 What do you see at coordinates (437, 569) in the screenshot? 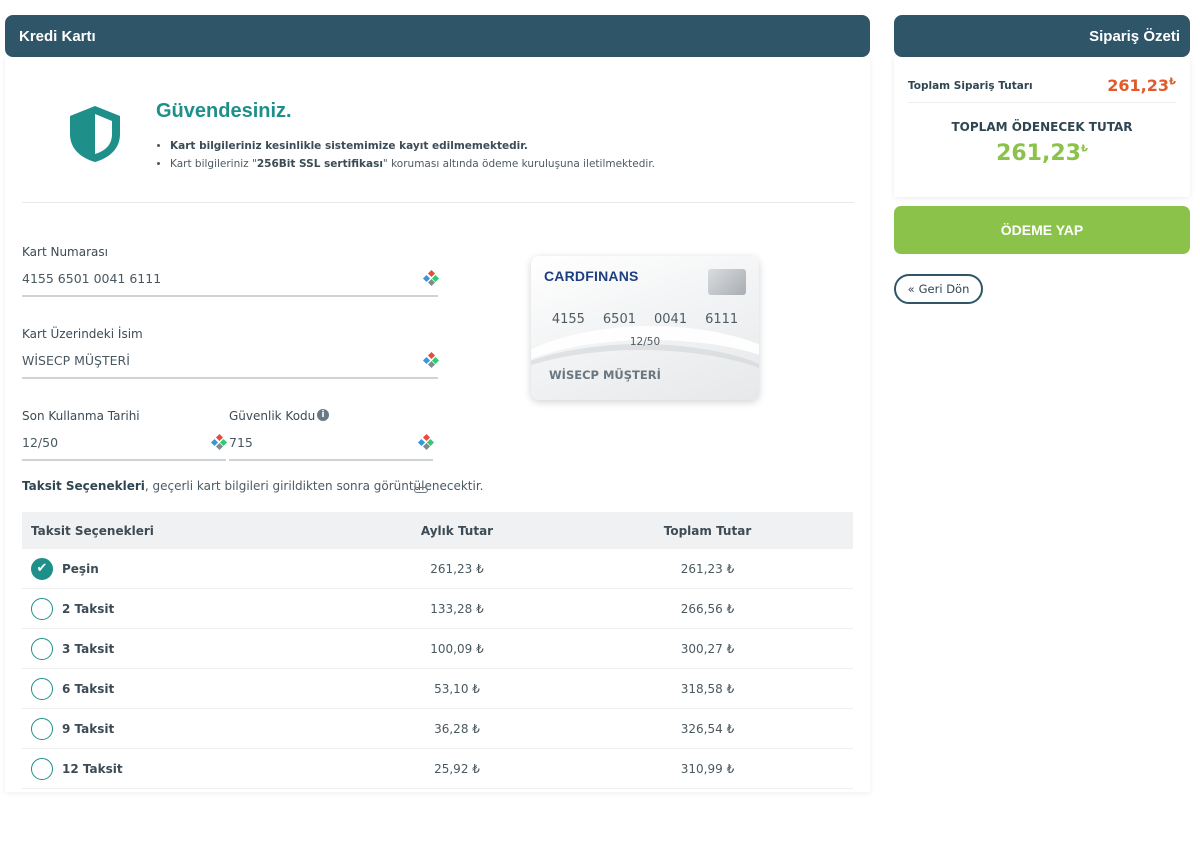
I see `table-row: ✔ Peşin 261,23 ₺ 261,23 ₺` at bounding box center [437, 569].